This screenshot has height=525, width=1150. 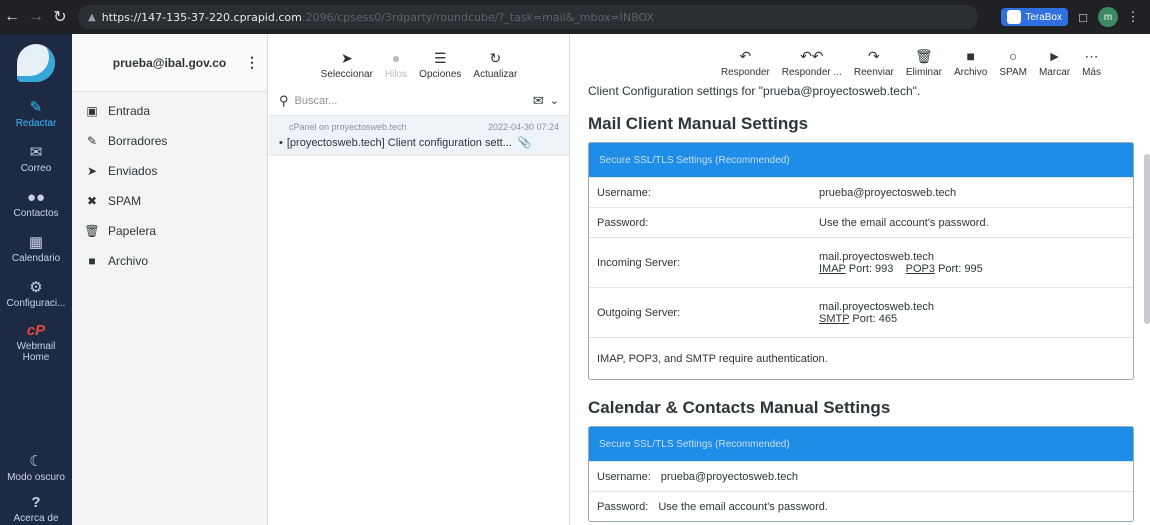 I want to click on taskmenu-about: ? Acerca de, so click(x=36, y=508).